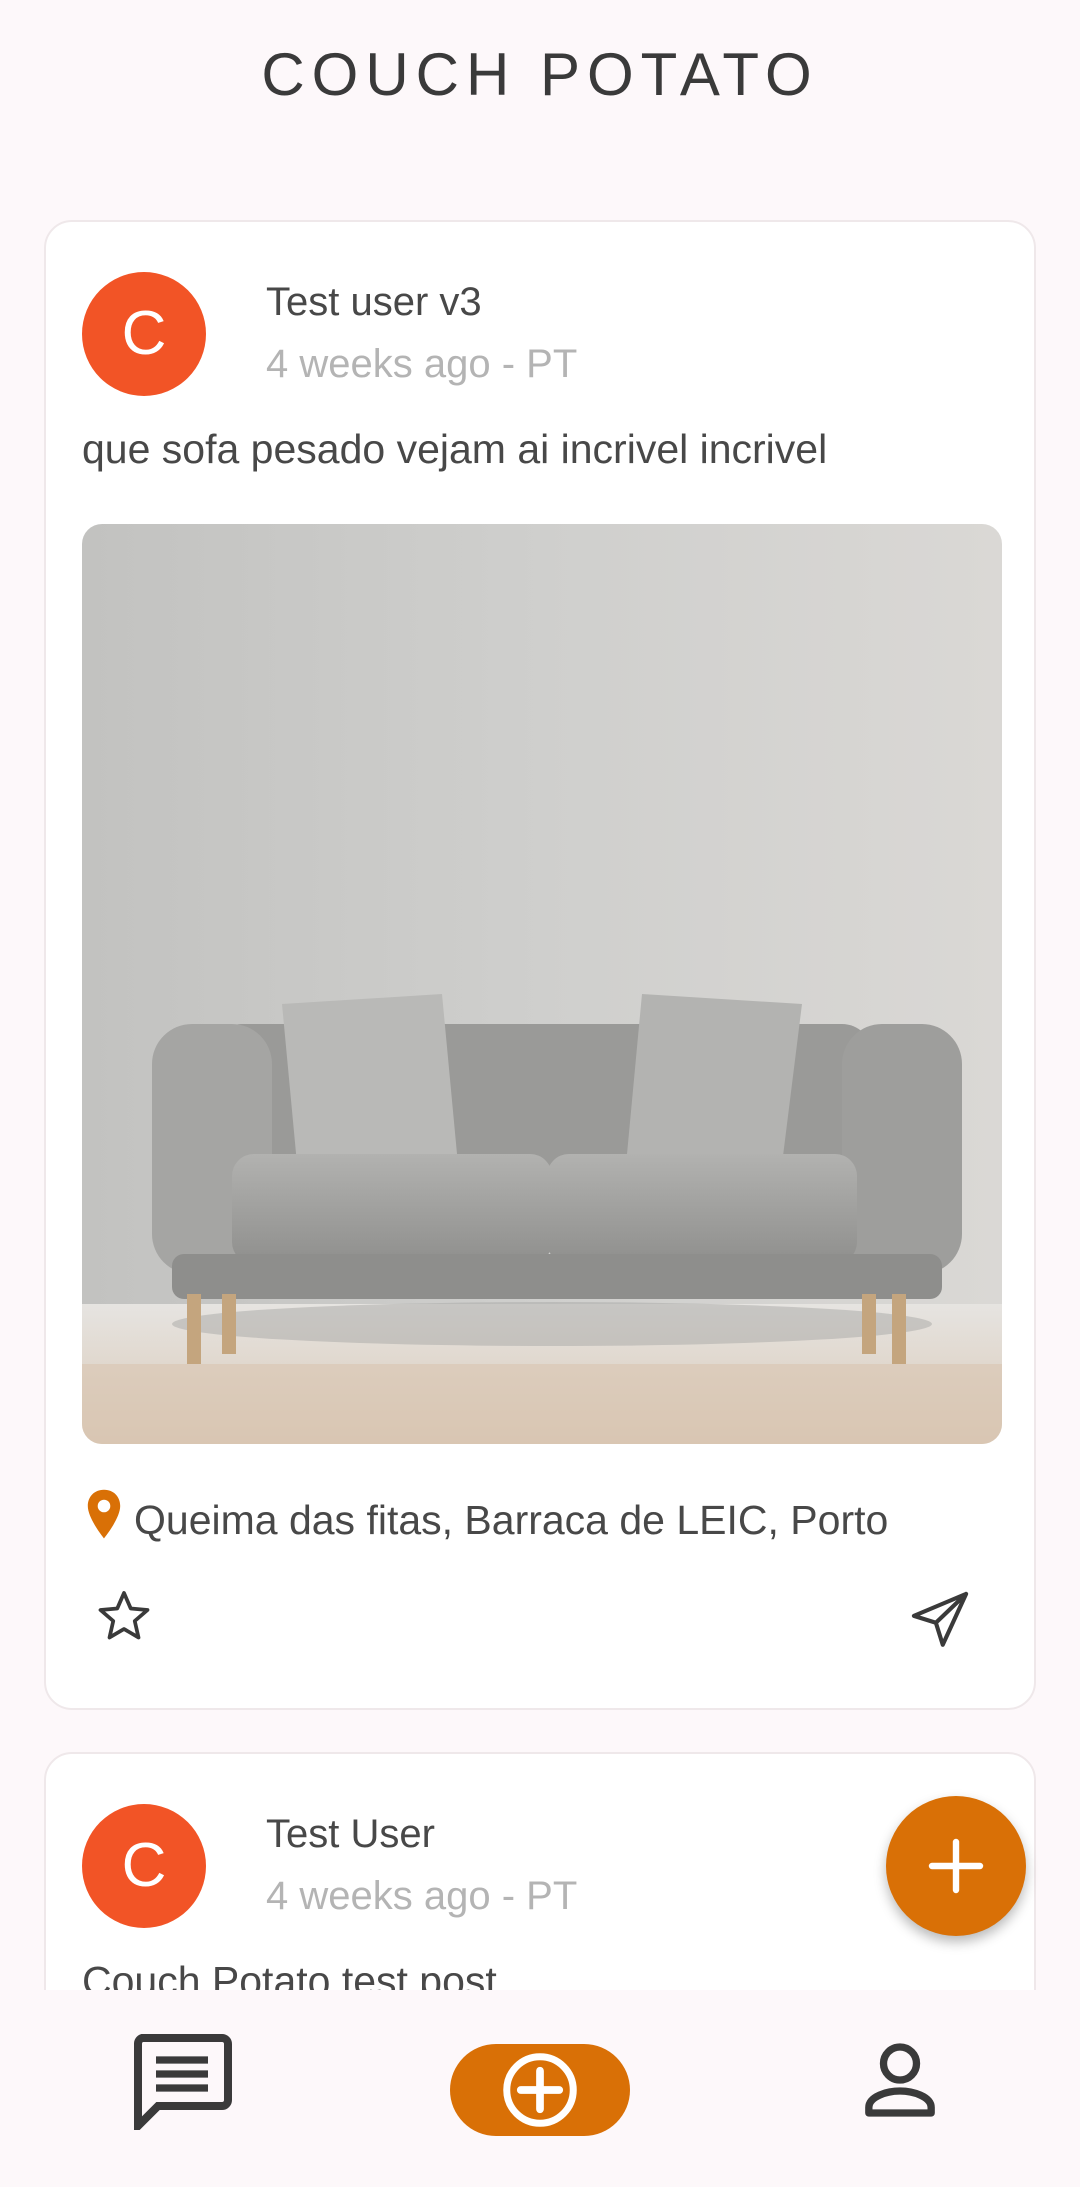  I want to click on app-title: COUCH POTATO, so click(540, 74).